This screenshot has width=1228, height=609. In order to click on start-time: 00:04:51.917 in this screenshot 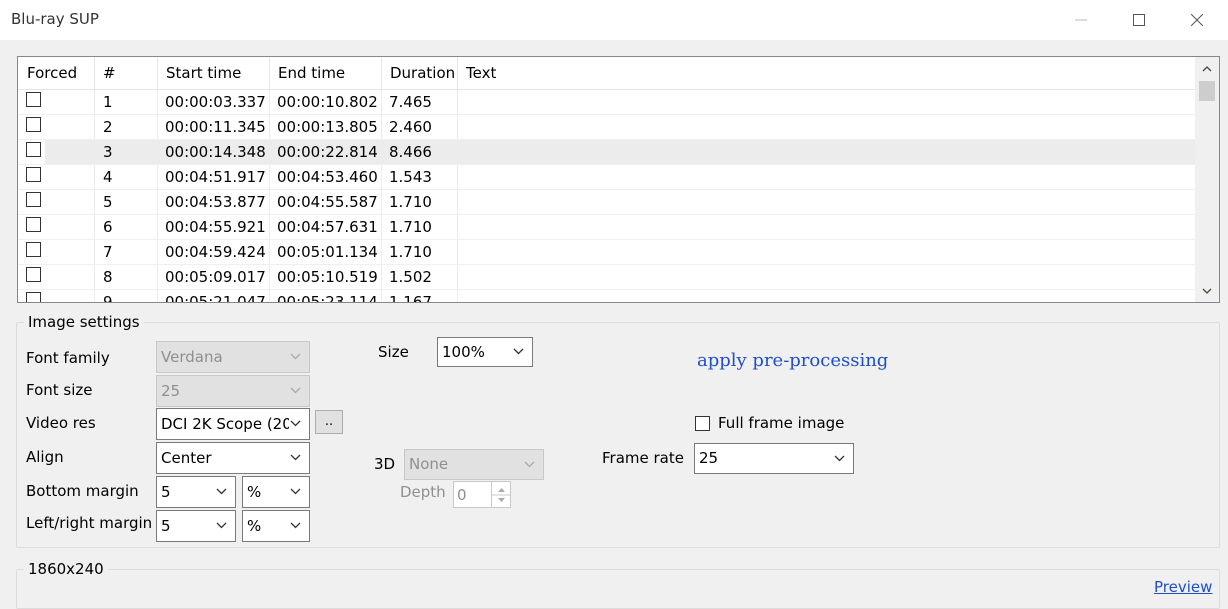, I will do `click(215, 177)`.